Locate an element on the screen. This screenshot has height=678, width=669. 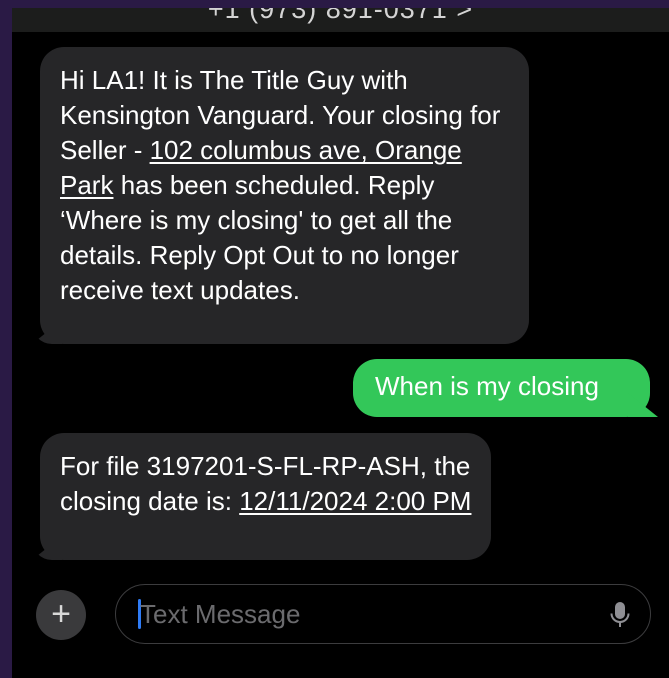
plus-icon: + is located at coordinates (61, 614).